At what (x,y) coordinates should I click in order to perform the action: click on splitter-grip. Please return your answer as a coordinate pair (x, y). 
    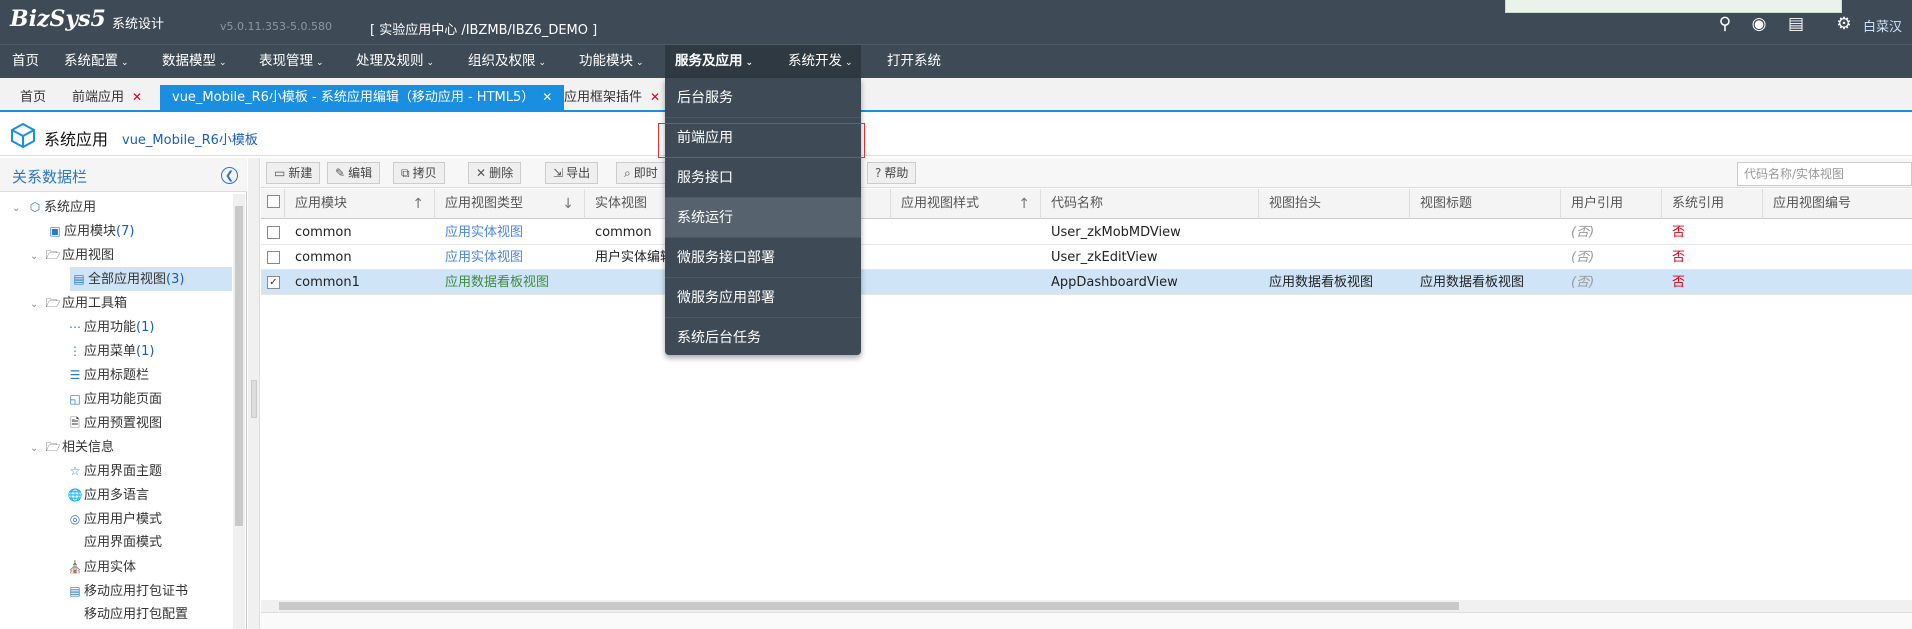
    Looking at the image, I should click on (254, 399).